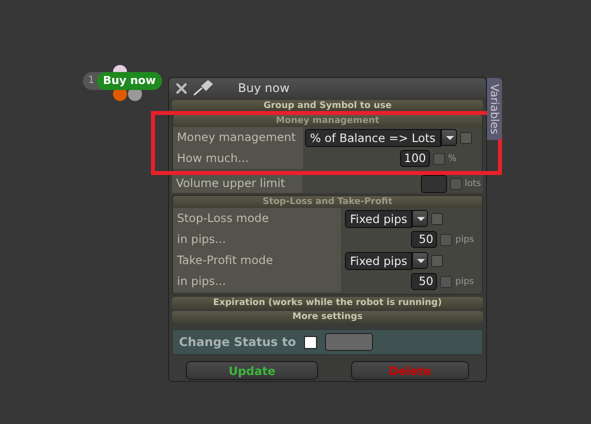 The image size is (591, 424). What do you see at coordinates (238, 137) in the screenshot?
I see `field-label: Money management` at bounding box center [238, 137].